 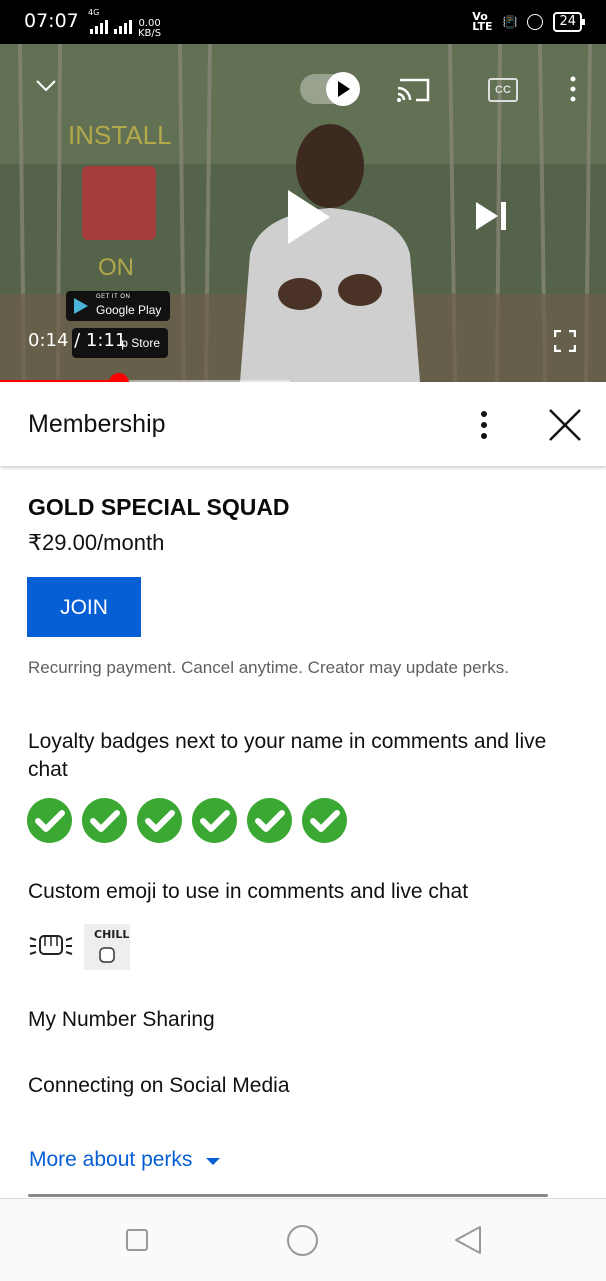 What do you see at coordinates (120, 135) in the screenshot?
I see `install-overlay-text: INSTALL` at bounding box center [120, 135].